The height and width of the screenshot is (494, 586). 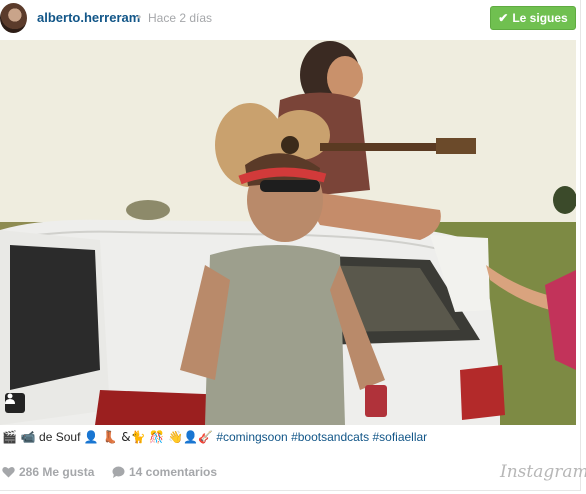 What do you see at coordinates (543, 472) in the screenshot?
I see `instagram-logo: Instagram` at bounding box center [543, 472].